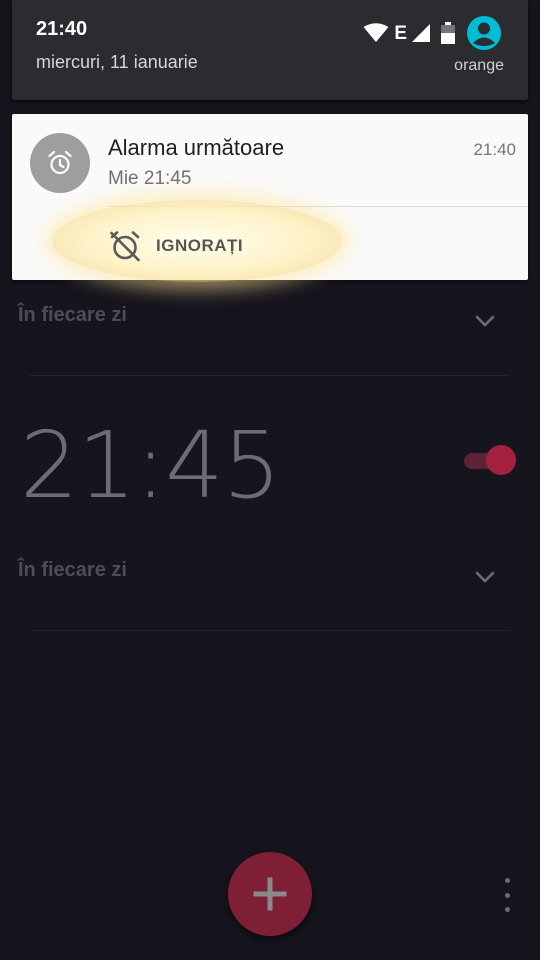  I want to click on alarm-1-repeat-label: În fiecare zi, so click(72, 315).